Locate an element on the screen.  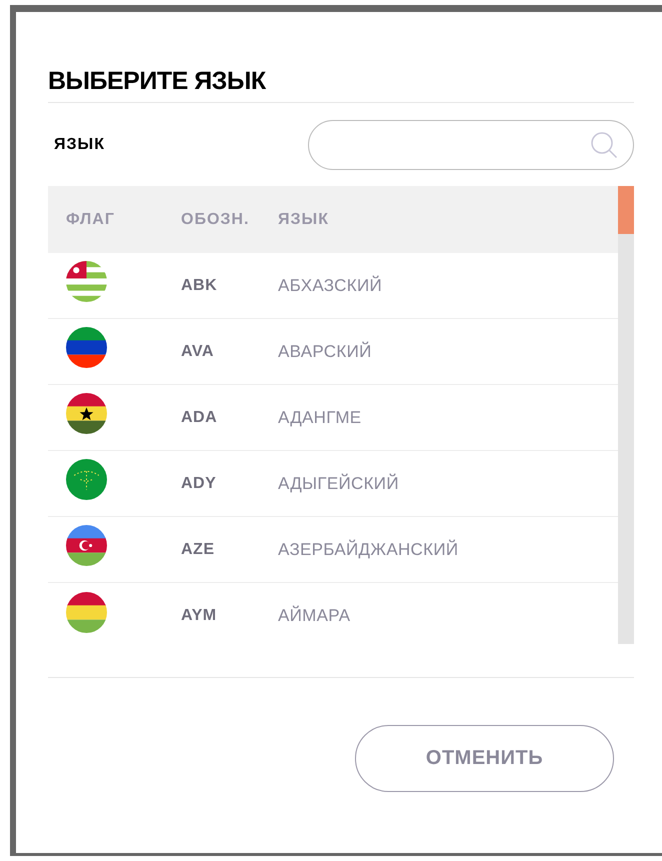
language-code: ADY is located at coordinates (199, 483).